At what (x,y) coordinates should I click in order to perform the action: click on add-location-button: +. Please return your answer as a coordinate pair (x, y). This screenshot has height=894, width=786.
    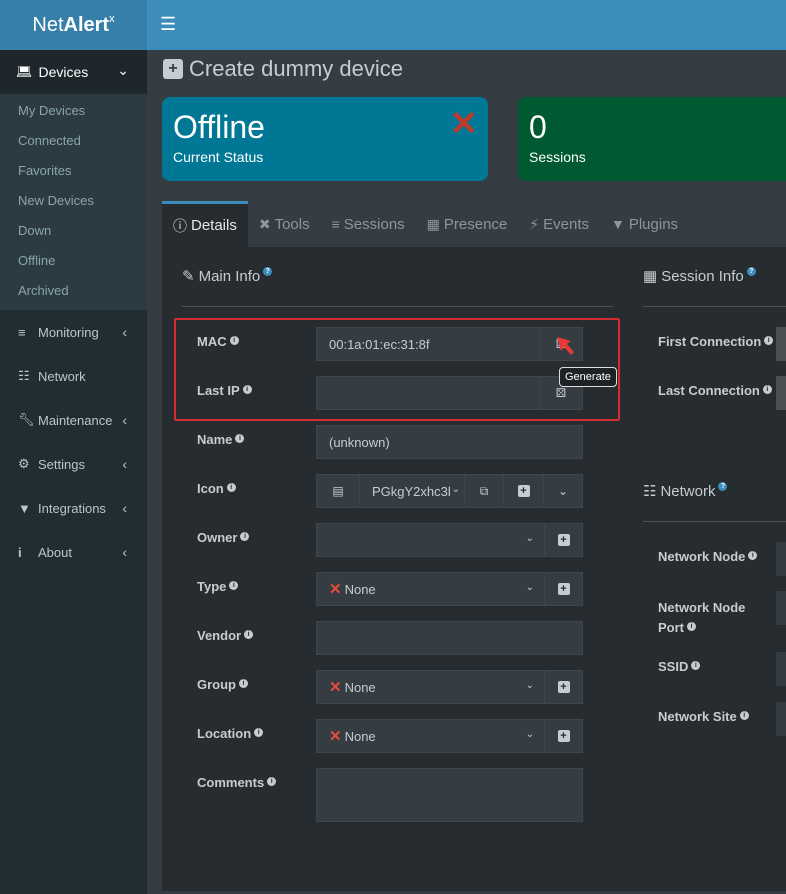
    Looking at the image, I should click on (563, 736).